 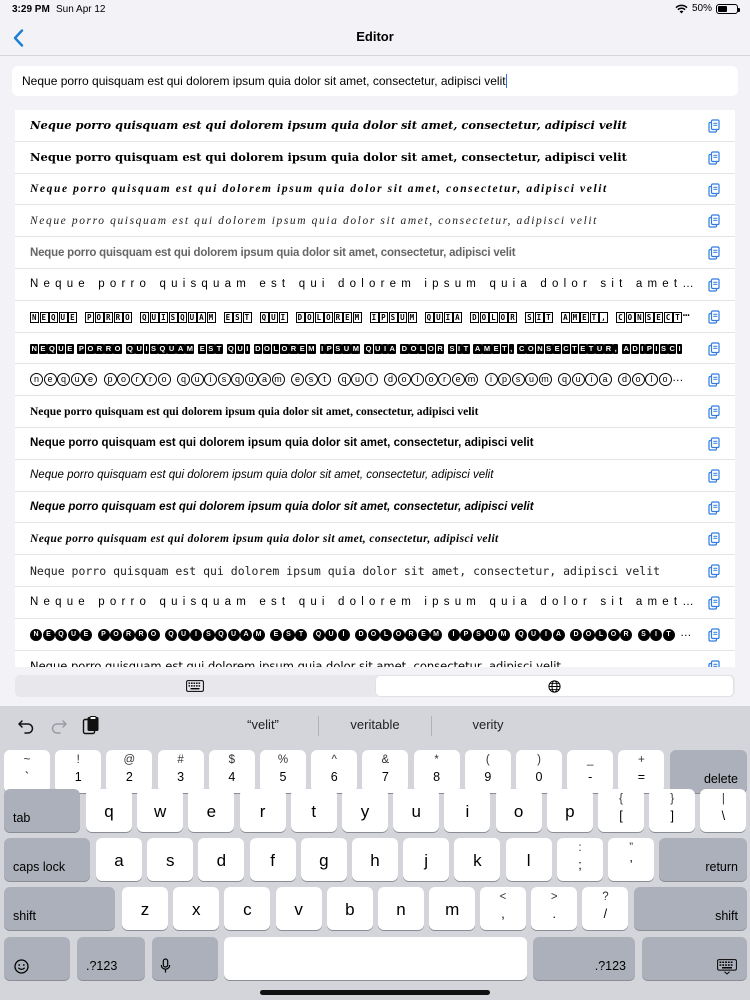 I want to click on key-z: z, so click(x=145, y=908).